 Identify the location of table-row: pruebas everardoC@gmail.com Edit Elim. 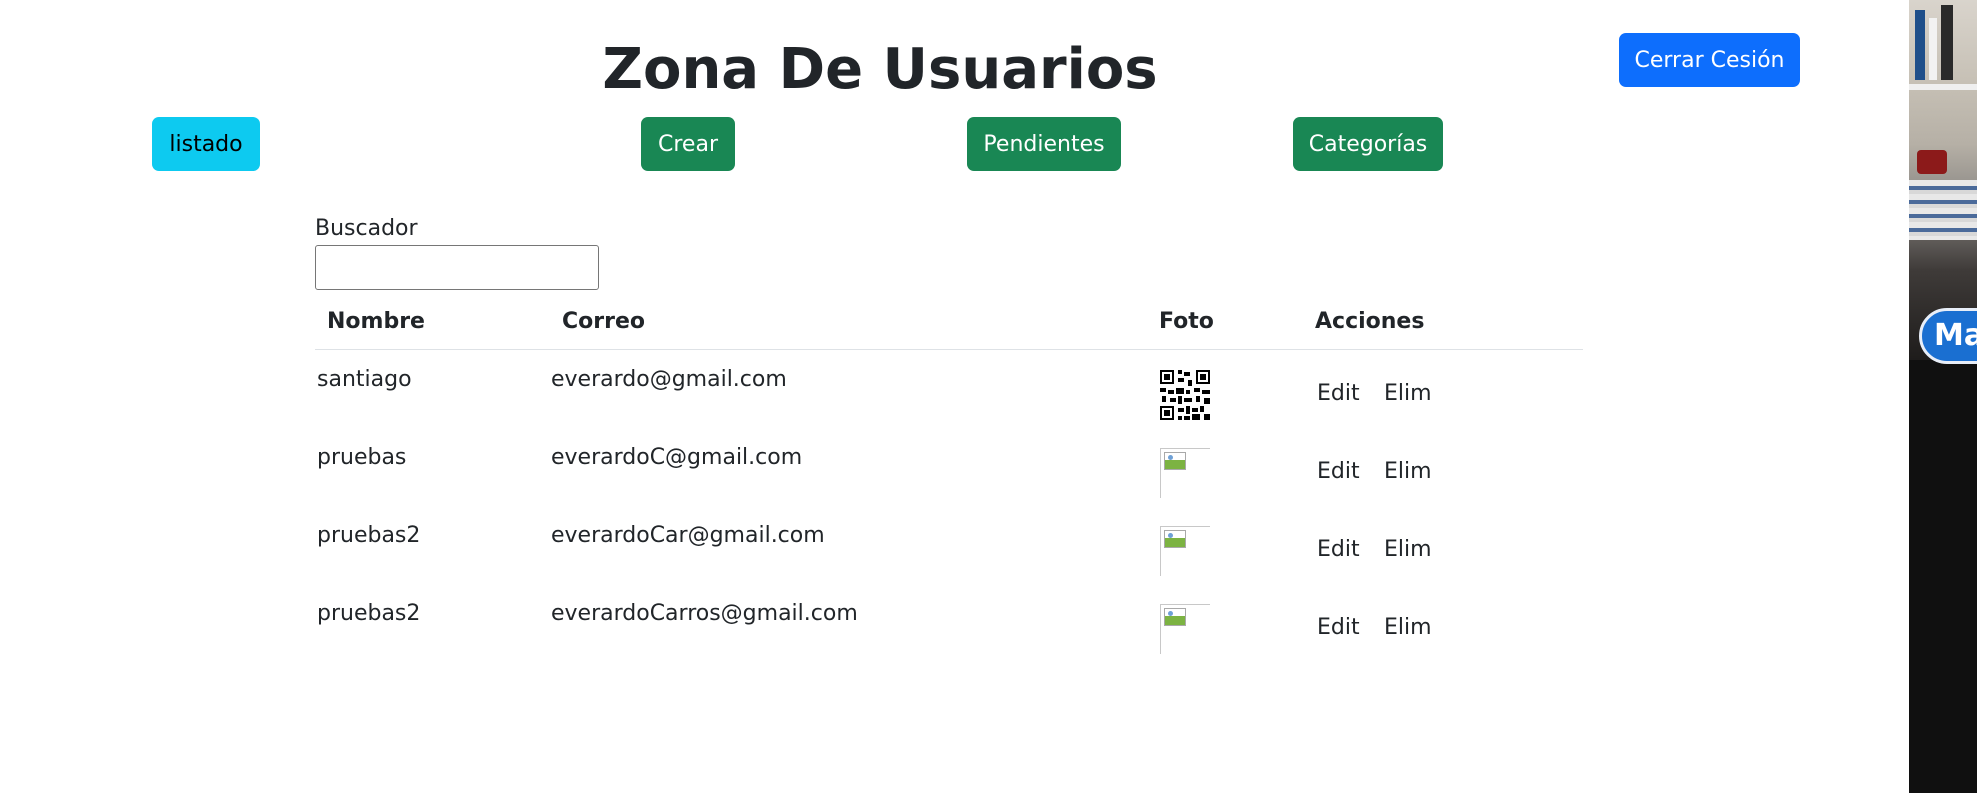
(954, 473).